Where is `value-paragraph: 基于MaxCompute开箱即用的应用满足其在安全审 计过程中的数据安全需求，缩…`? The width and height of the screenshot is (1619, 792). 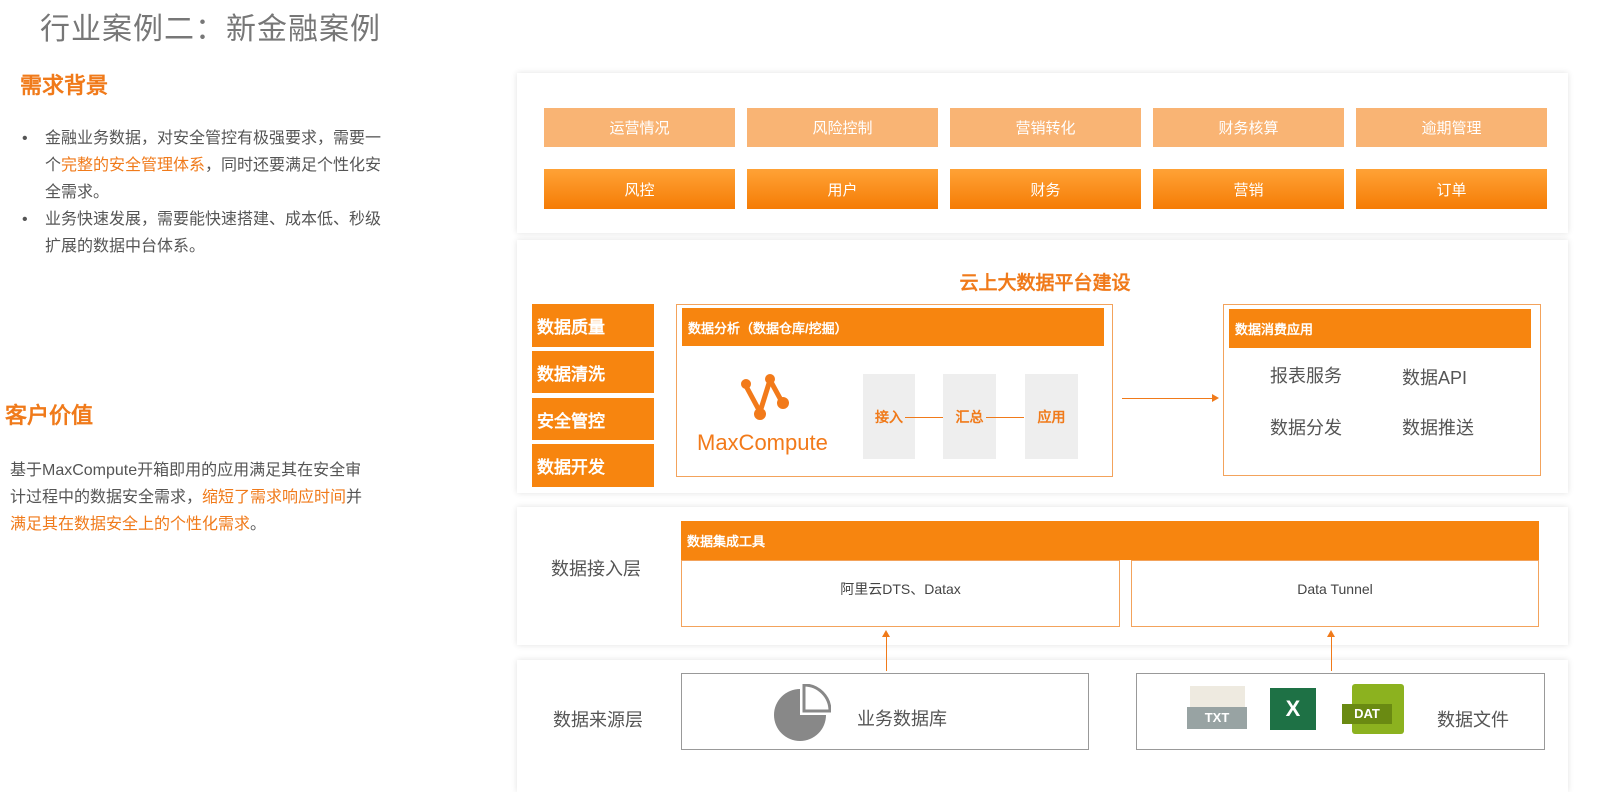
value-paragraph: 基于MaxCompute开箱即用的应用满足其在安全审 计过程中的数据安全需求，缩… is located at coordinates (235, 497).